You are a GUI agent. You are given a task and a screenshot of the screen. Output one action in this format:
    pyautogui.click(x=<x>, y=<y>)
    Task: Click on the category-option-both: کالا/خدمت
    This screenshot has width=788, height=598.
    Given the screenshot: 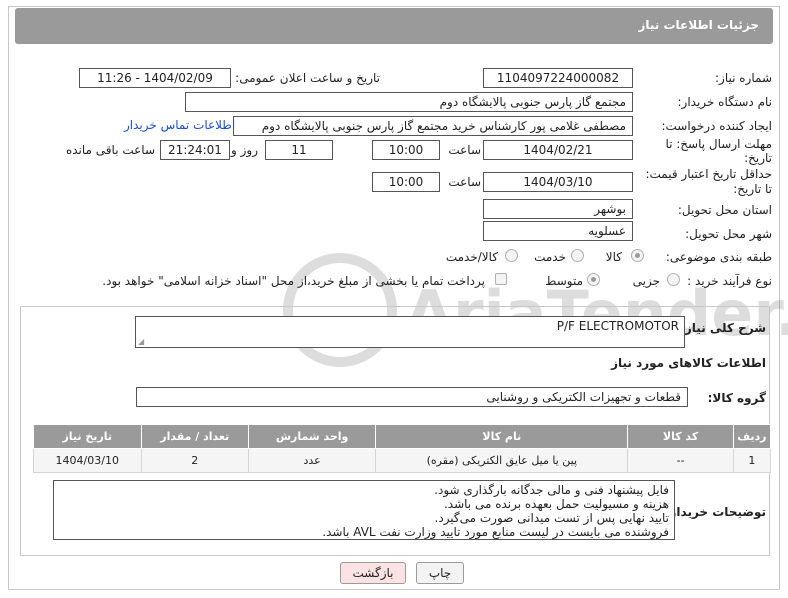 What is the action you would take?
    pyautogui.click(x=471, y=257)
    